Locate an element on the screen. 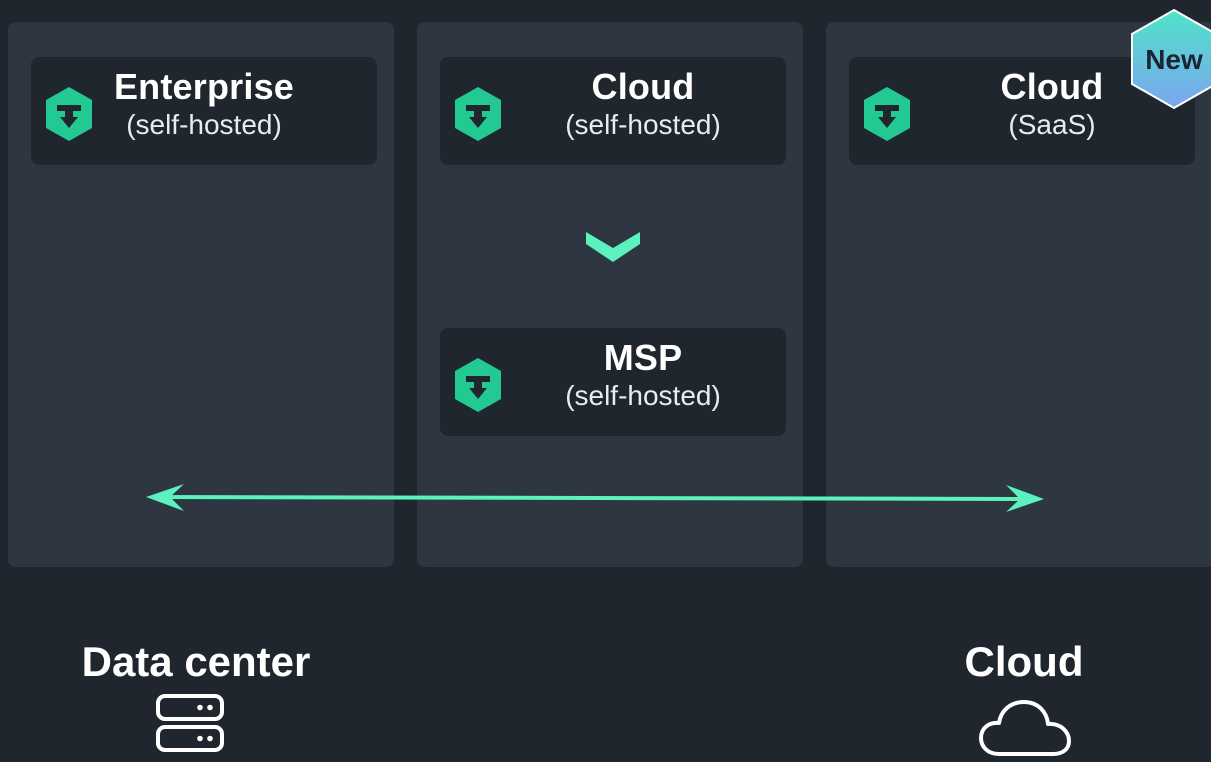 This screenshot has width=1211, height=762. chevron-down-icon is located at coordinates (613, 247).